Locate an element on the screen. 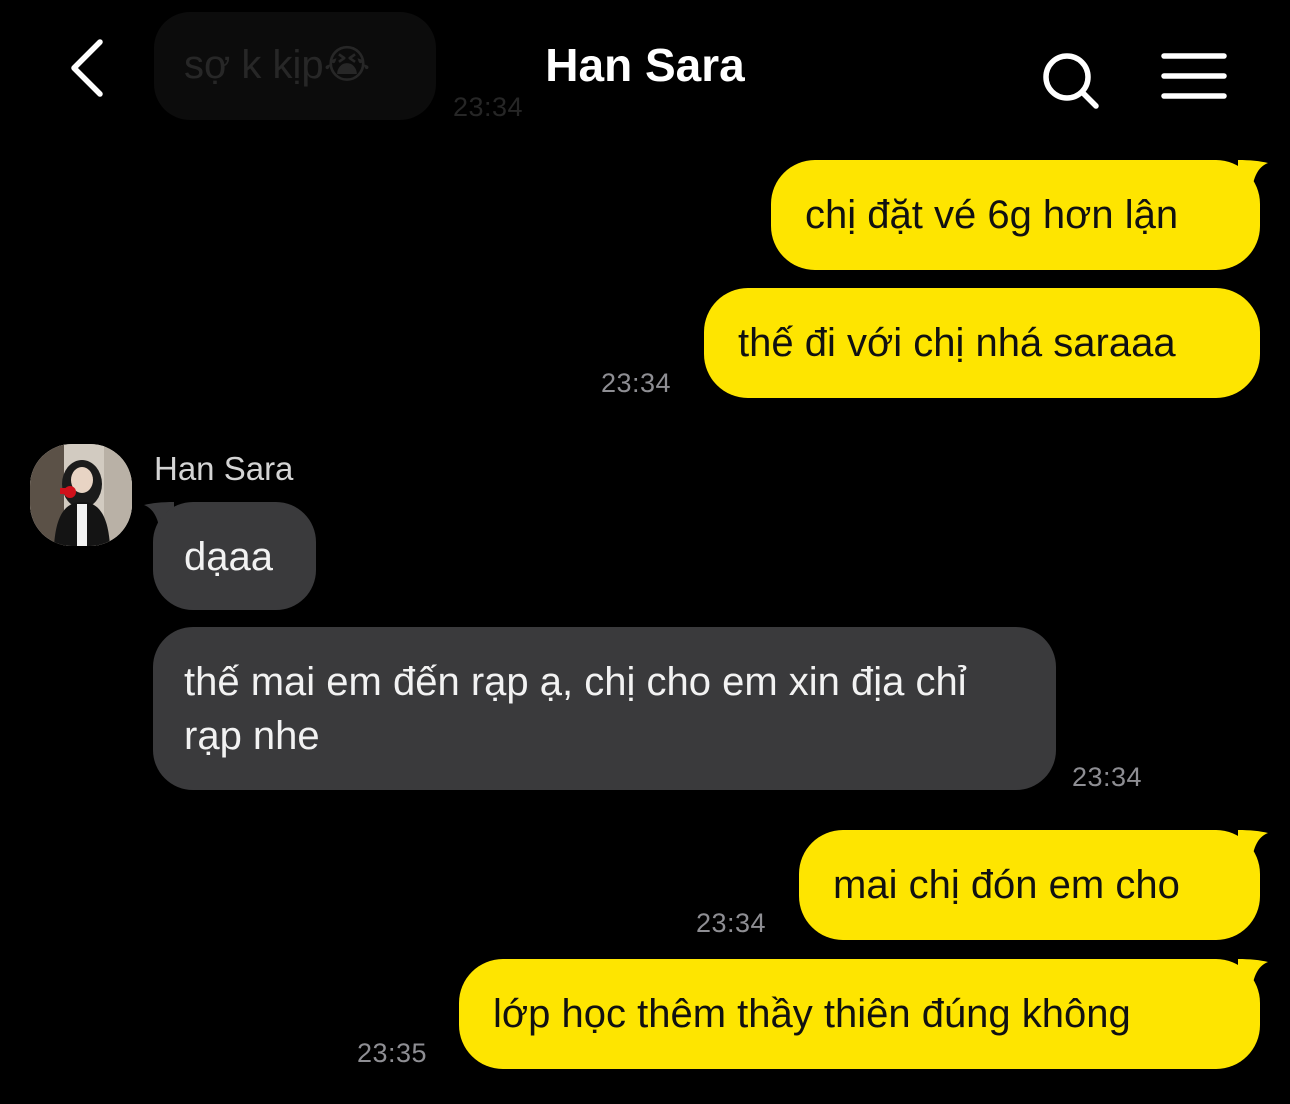 Image resolution: width=1290 pixels, height=1104 pixels. outgoing-message-bubble: lớp học thêm thầy thiên đúng không is located at coordinates (859, 1014).